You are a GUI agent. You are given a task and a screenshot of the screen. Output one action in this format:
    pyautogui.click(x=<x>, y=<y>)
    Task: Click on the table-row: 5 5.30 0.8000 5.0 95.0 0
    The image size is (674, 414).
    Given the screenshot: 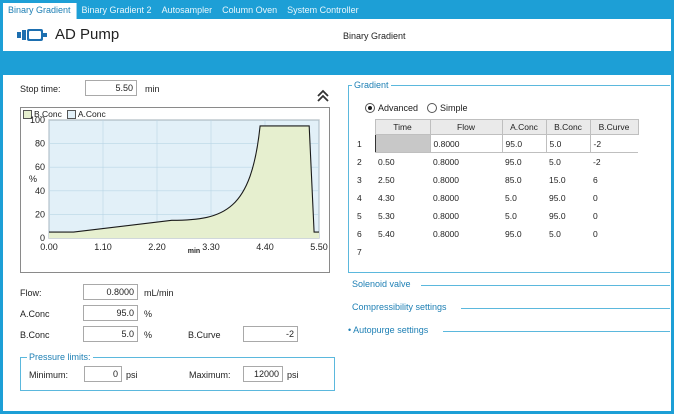 What is the action you would take?
    pyautogui.click(x=496, y=216)
    